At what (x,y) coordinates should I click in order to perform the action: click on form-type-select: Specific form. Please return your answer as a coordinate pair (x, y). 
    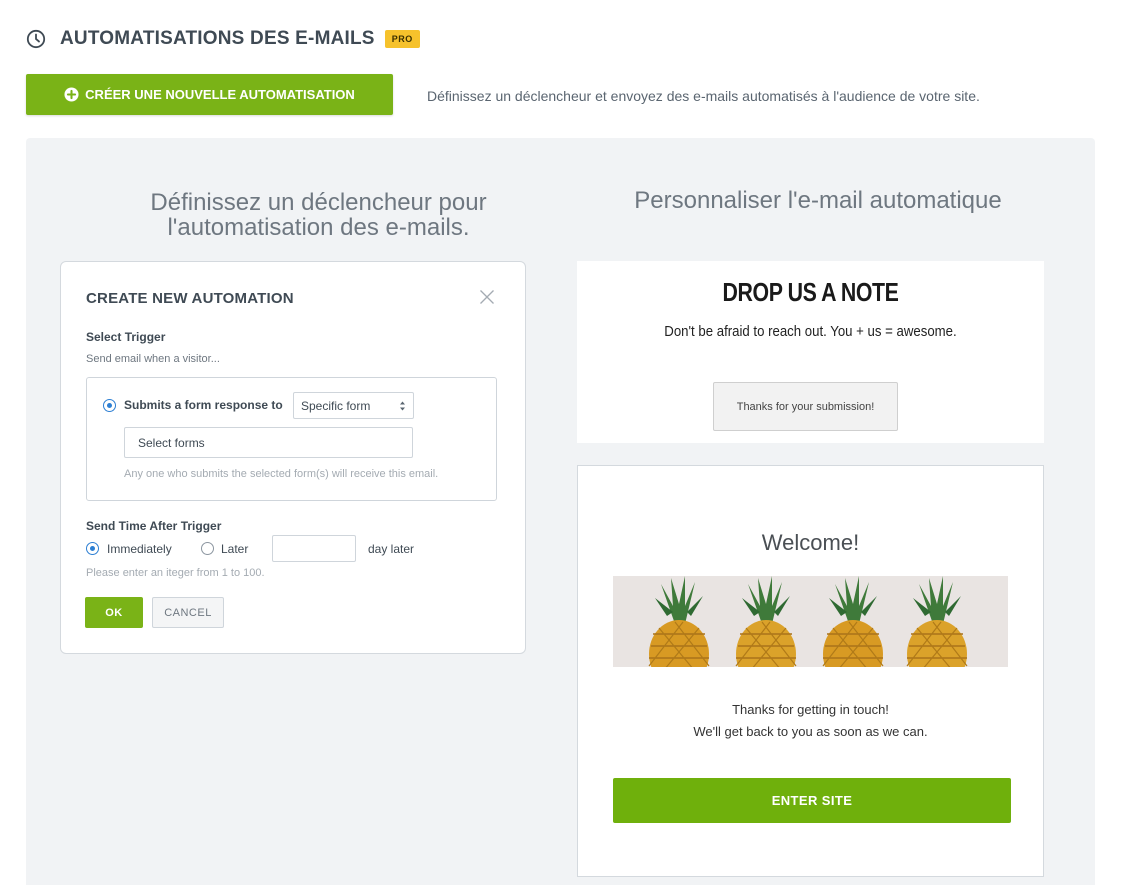
    Looking at the image, I should click on (353, 405).